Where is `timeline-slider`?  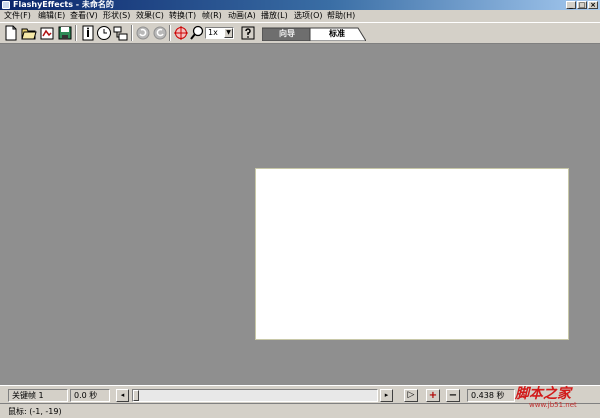 timeline-slider is located at coordinates (255, 395).